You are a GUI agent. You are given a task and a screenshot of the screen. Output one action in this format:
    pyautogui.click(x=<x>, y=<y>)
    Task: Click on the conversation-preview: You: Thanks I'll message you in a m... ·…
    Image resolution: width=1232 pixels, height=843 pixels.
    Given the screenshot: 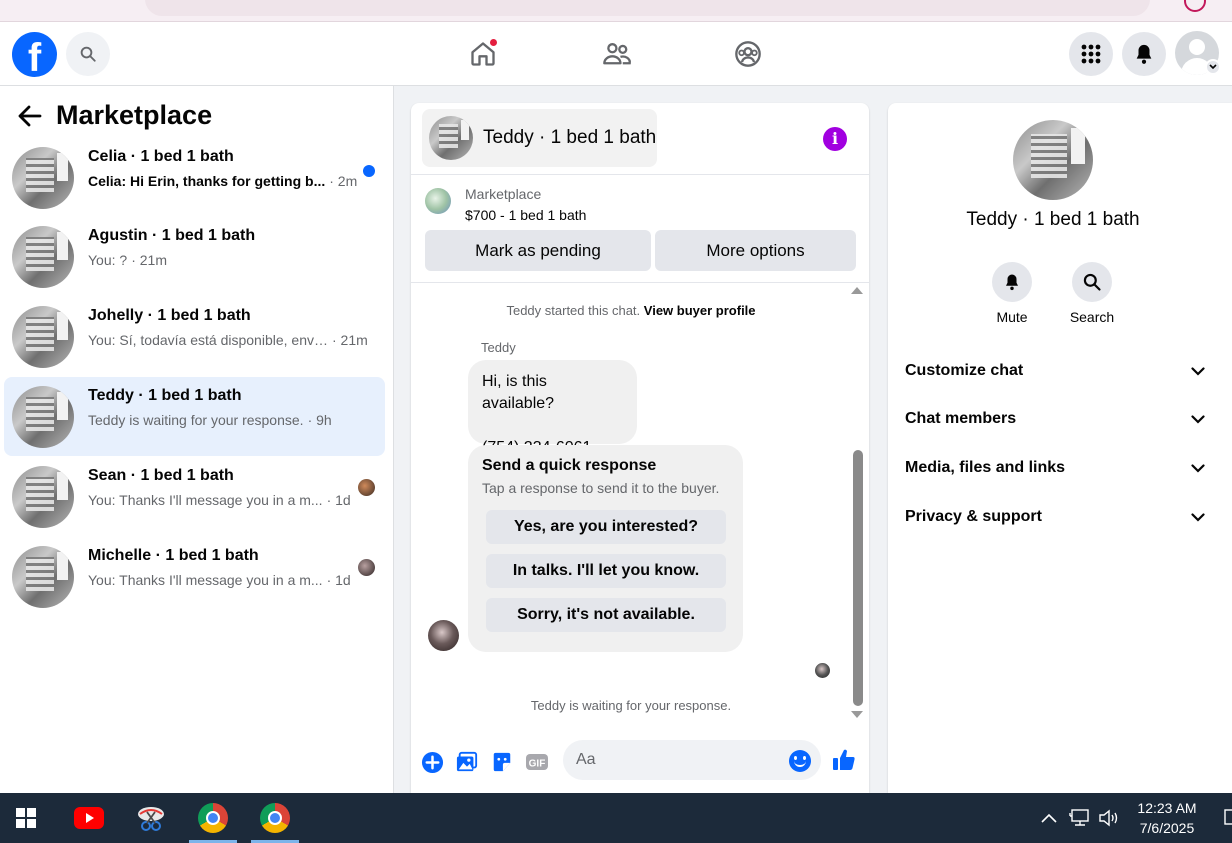 What is the action you would take?
    pyautogui.click(x=219, y=500)
    